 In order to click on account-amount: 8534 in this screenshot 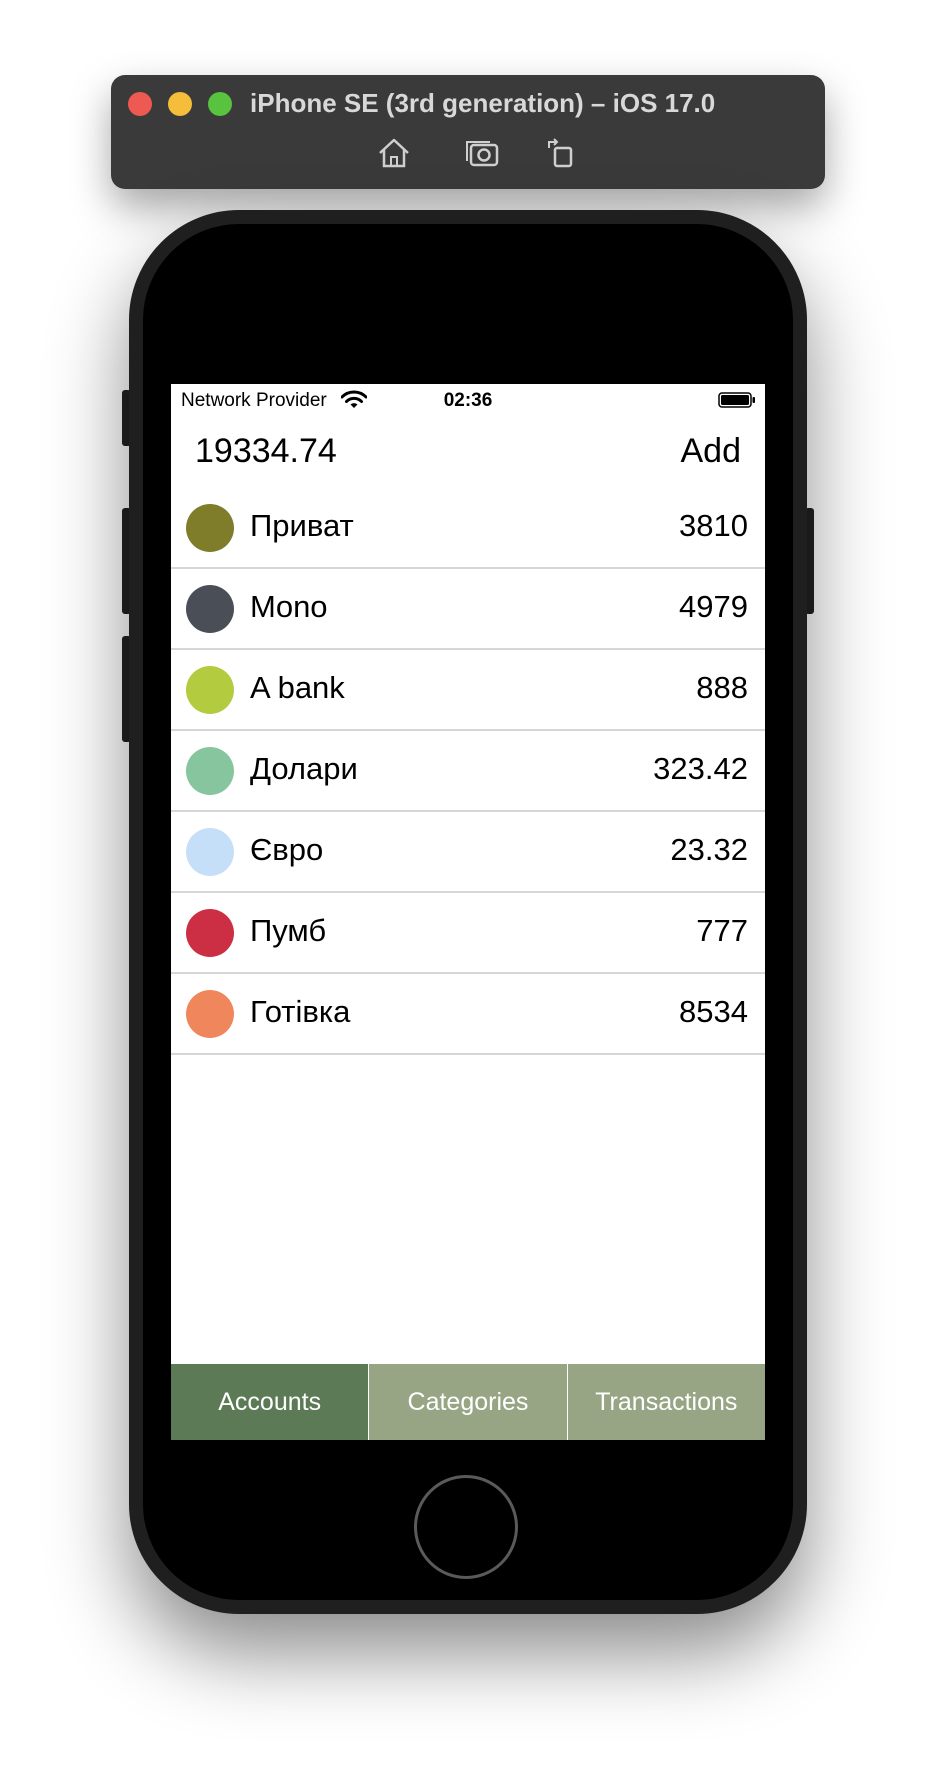, I will do `click(713, 1011)`.